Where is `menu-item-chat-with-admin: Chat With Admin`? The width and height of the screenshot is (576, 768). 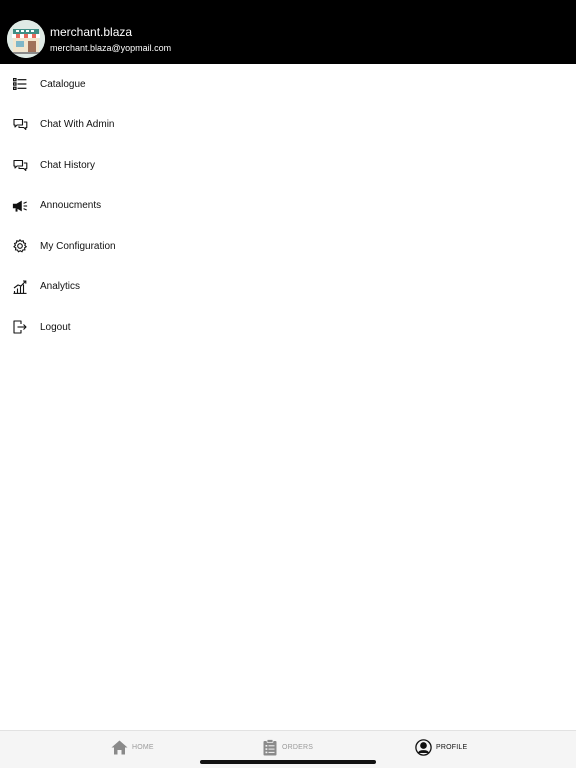
menu-item-chat-with-admin: Chat With Admin is located at coordinates (288, 125).